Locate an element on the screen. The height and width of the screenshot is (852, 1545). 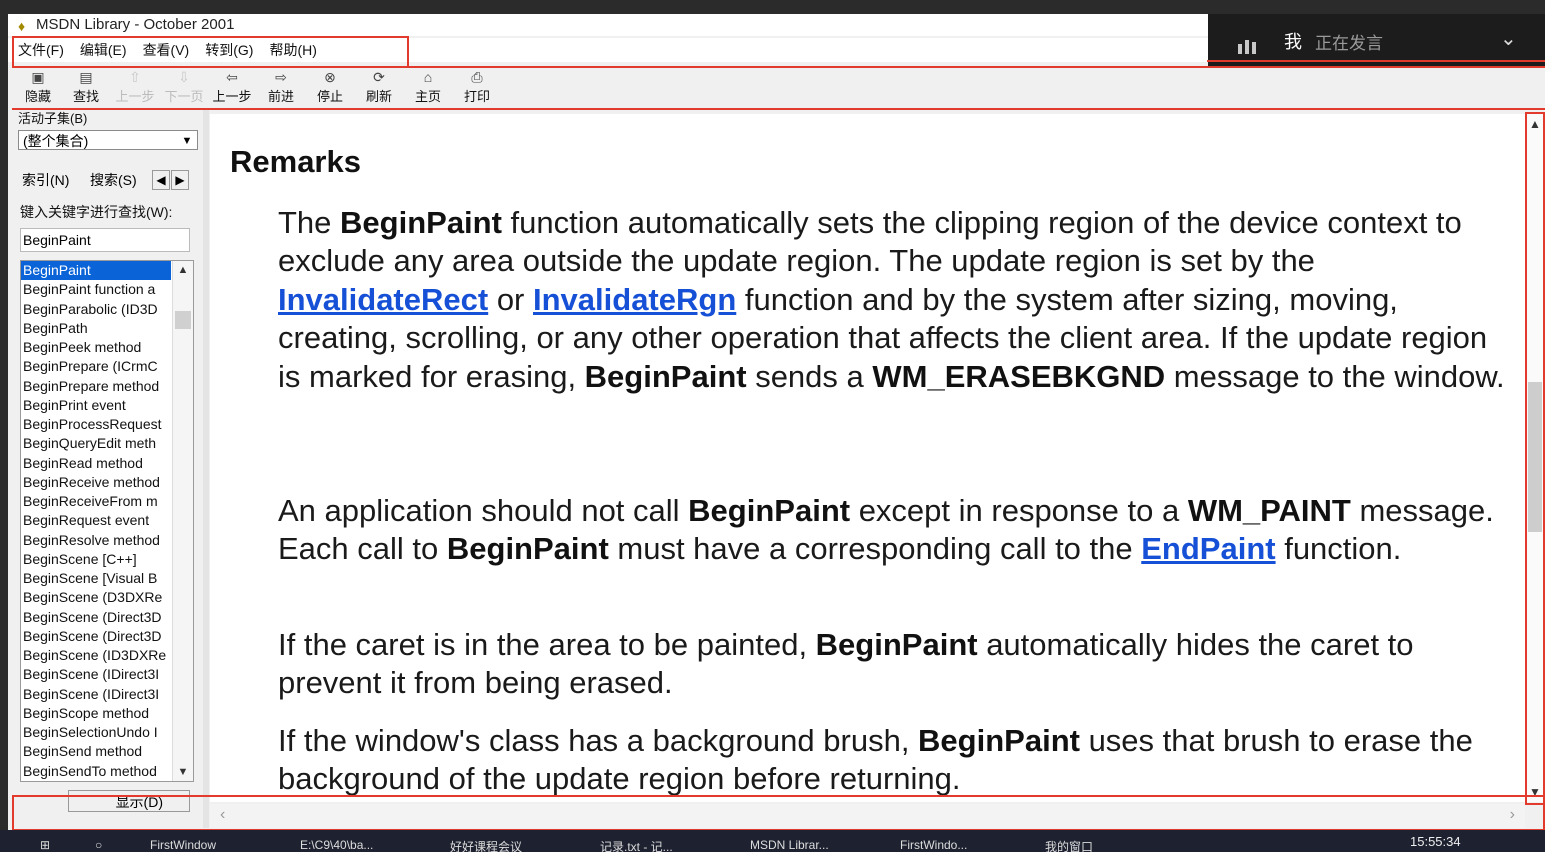
forward-button: ⇨ 前进 is located at coordinates (281, 86).